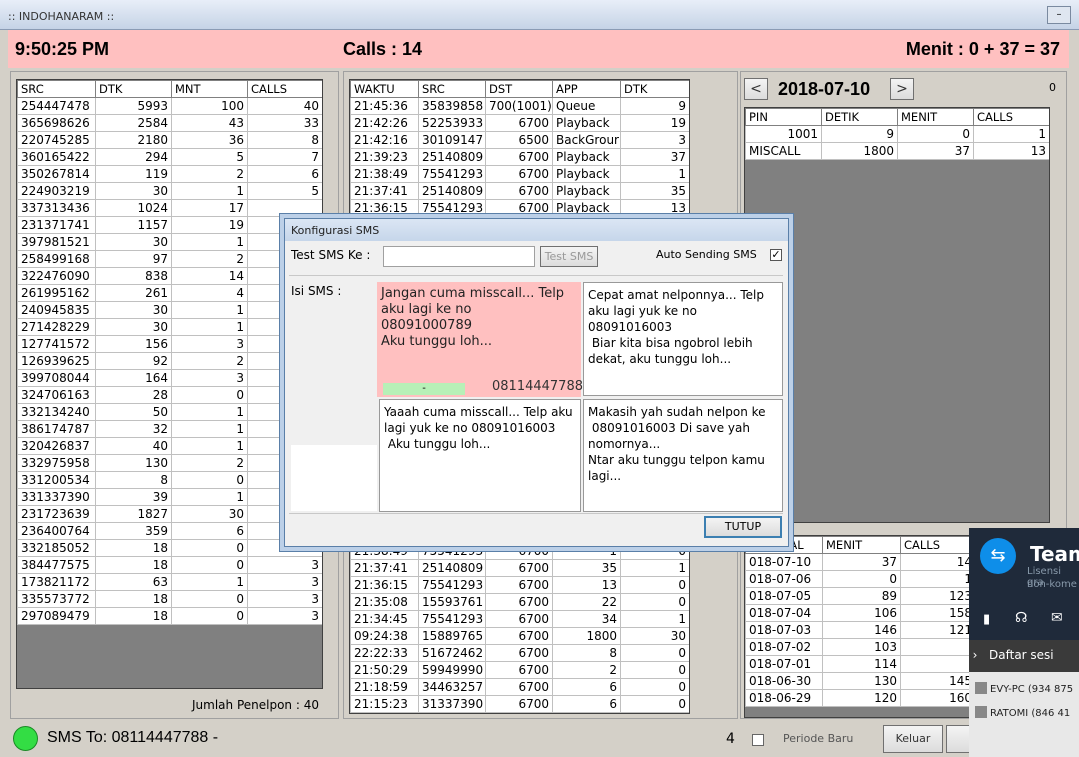 The image size is (1079, 757). What do you see at coordinates (169, 395) in the screenshot?
I see `table-row: 324706163 28 0` at bounding box center [169, 395].